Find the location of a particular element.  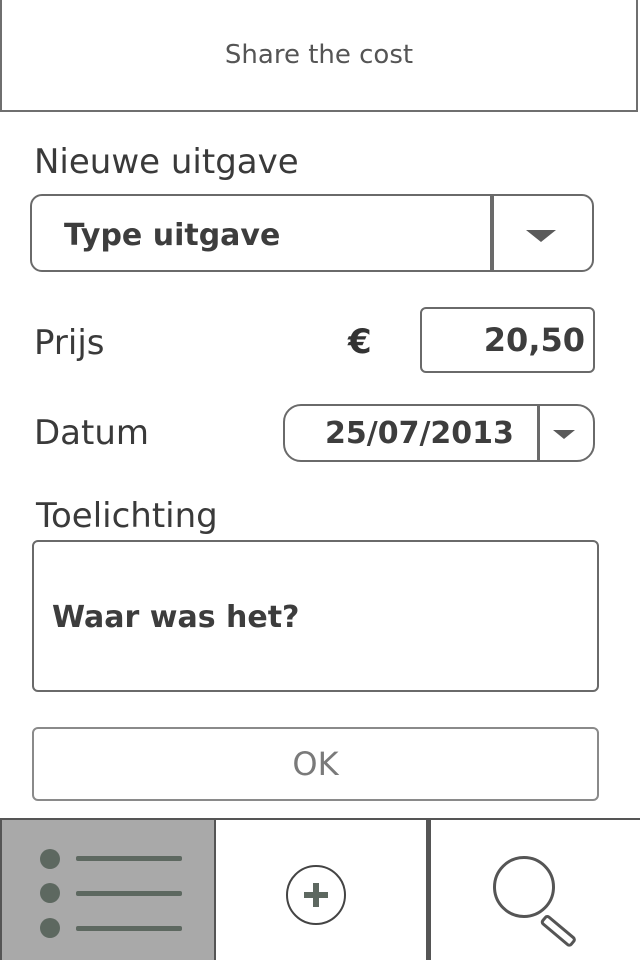

currency-symbol: € is located at coordinates (360, 342).